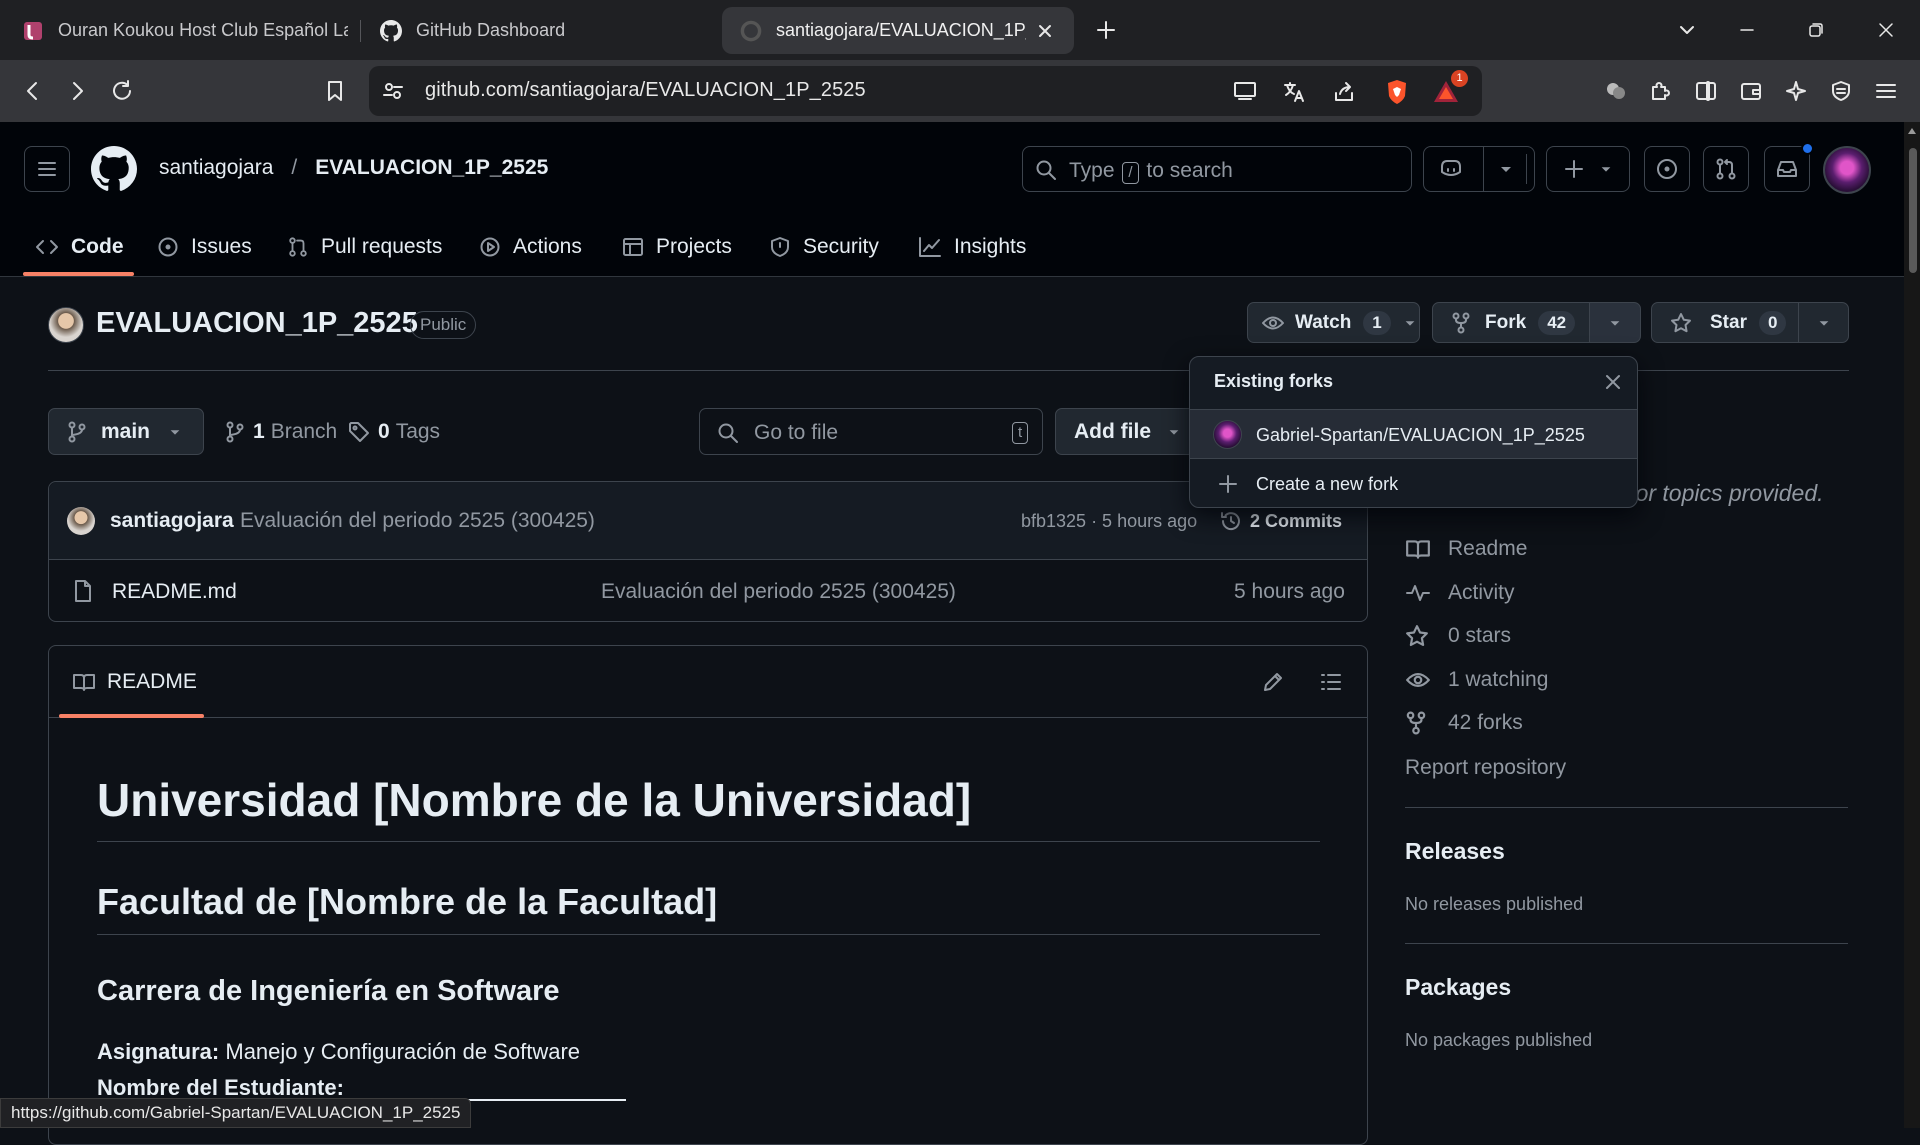  Describe the element at coordinates (1913, 210) in the screenshot. I see `scrollbar-thumb` at that location.